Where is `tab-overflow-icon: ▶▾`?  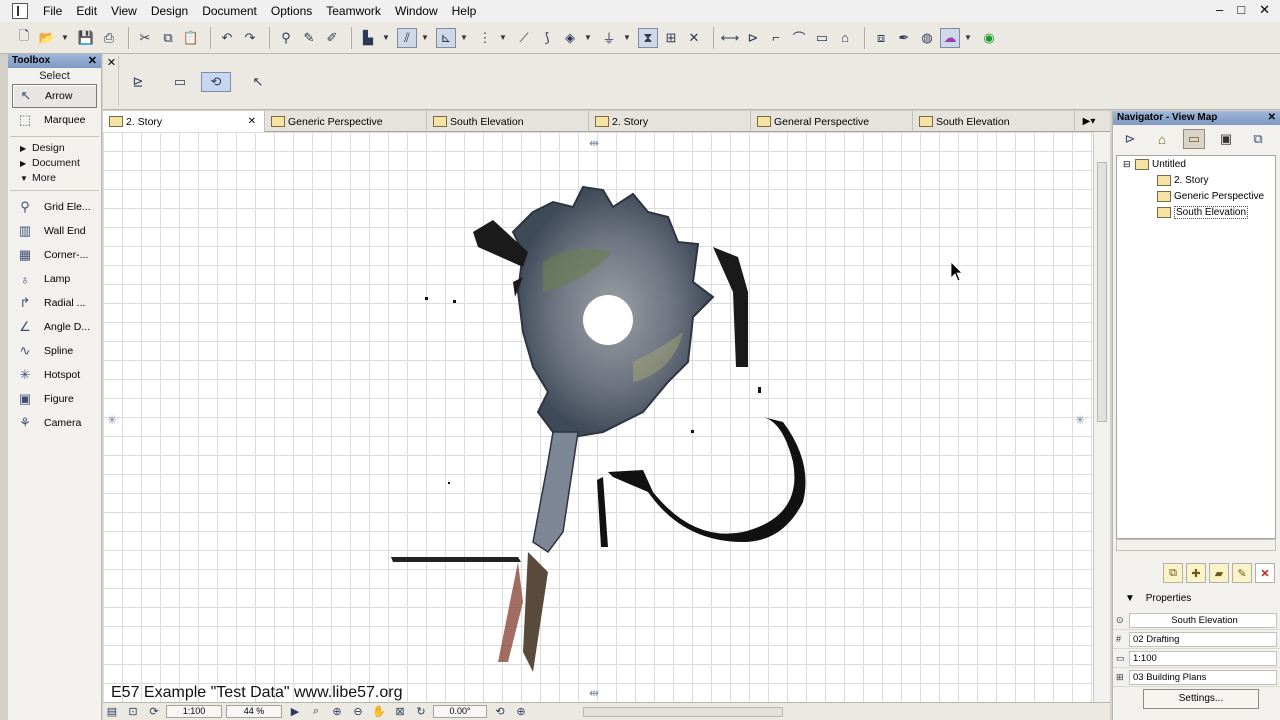
tab-overflow-icon: ▶▾ is located at coordinates (1089, 121).